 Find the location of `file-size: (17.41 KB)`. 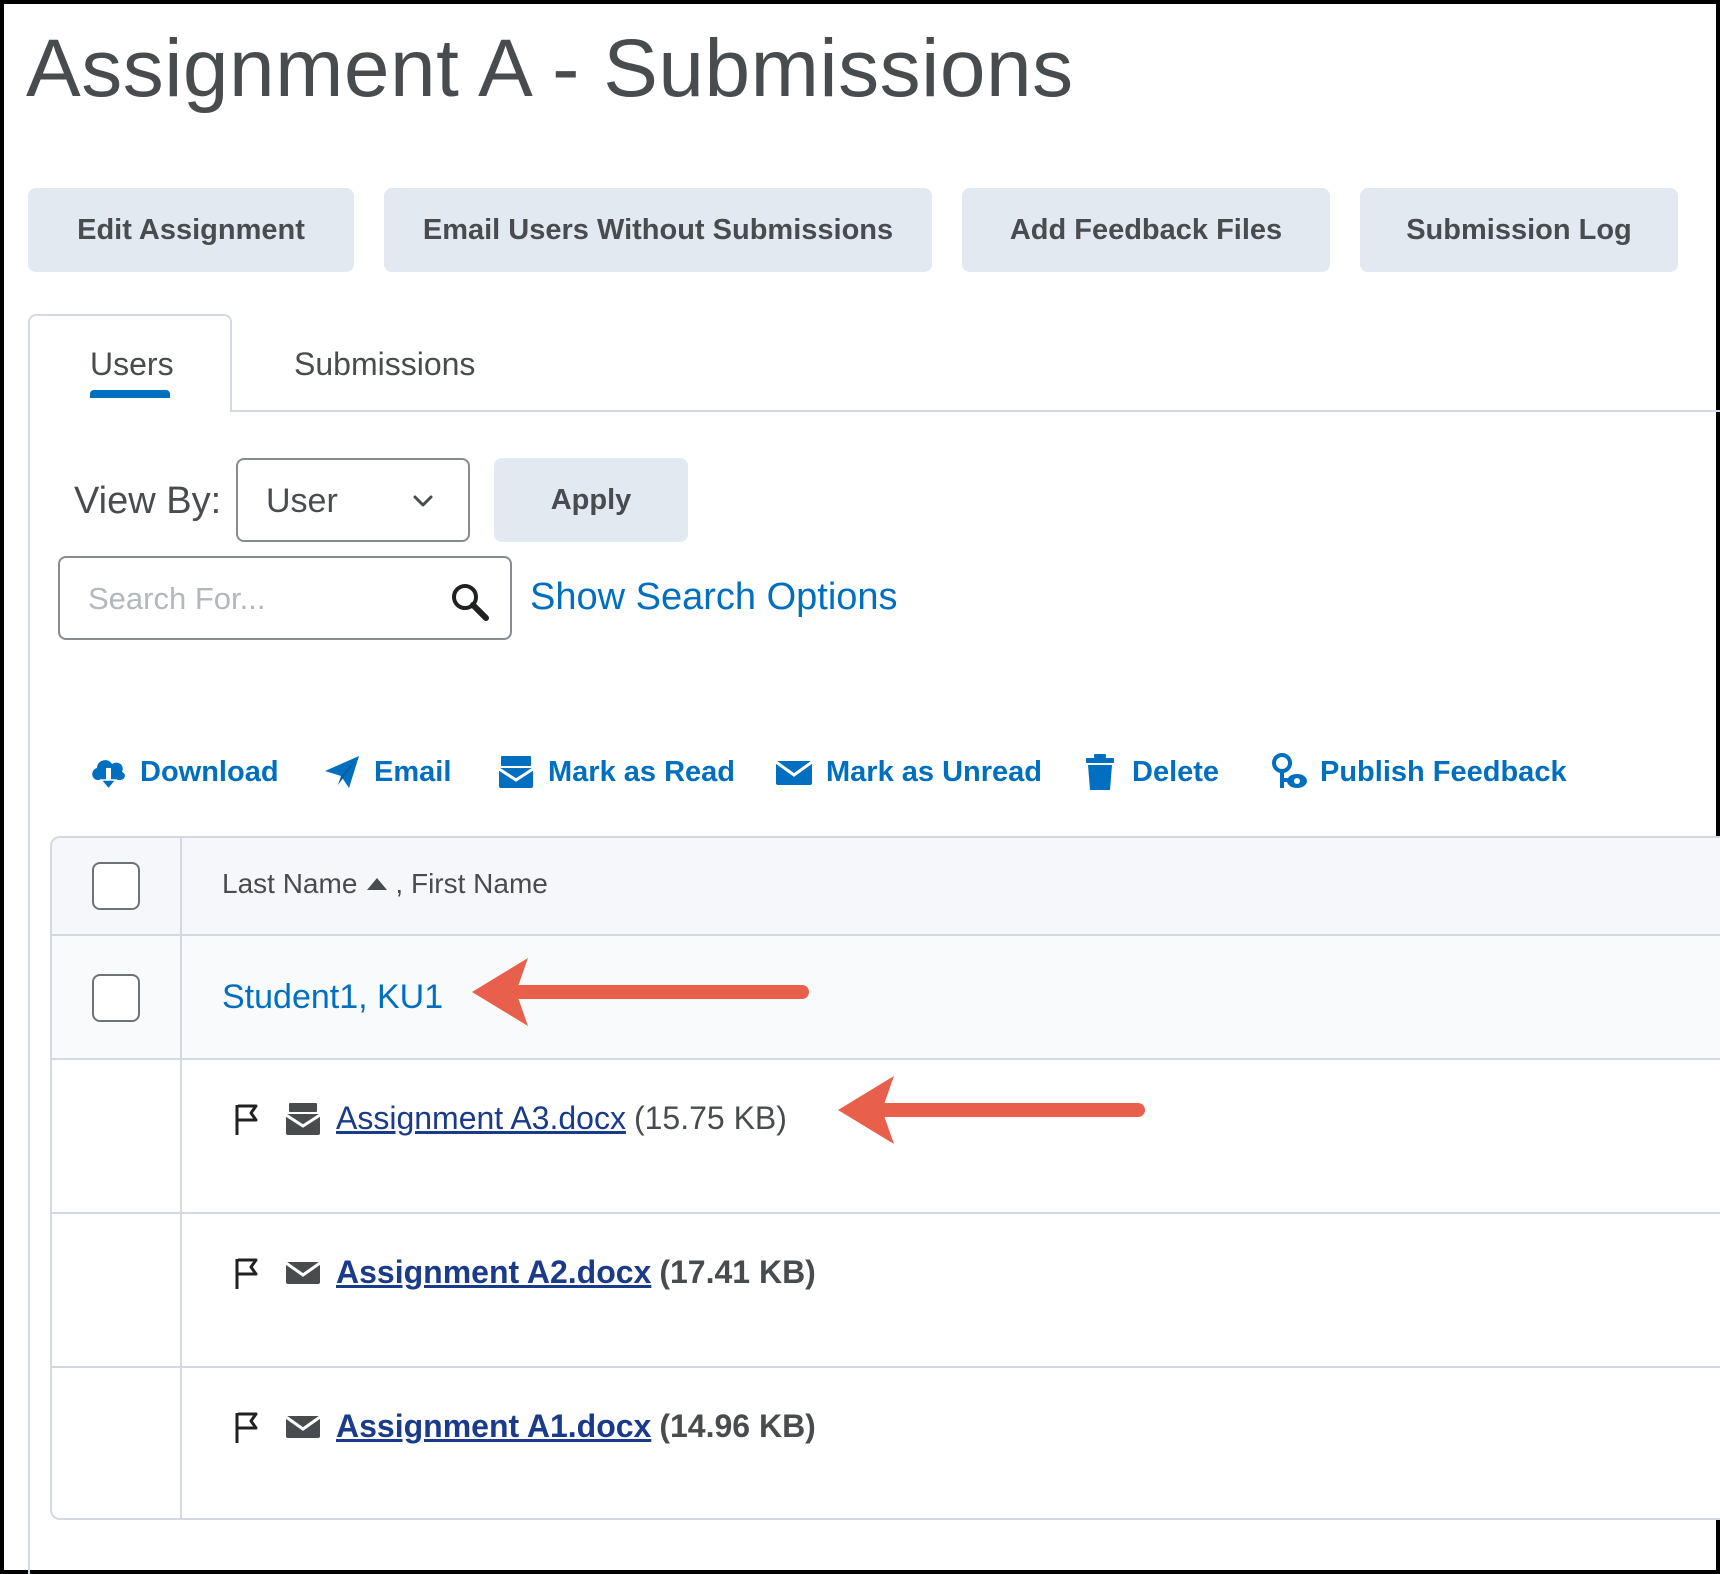

file-size: (17.41 KB) is located at coordinates (737, 1272).